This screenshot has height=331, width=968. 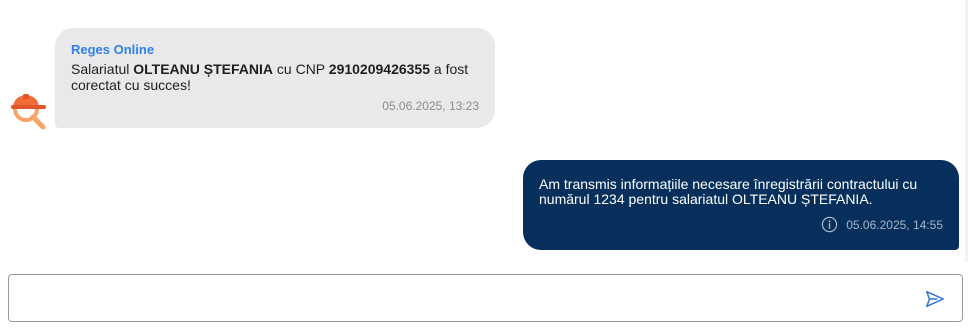 I want to click on message-composer, so click(x=485, y=298).